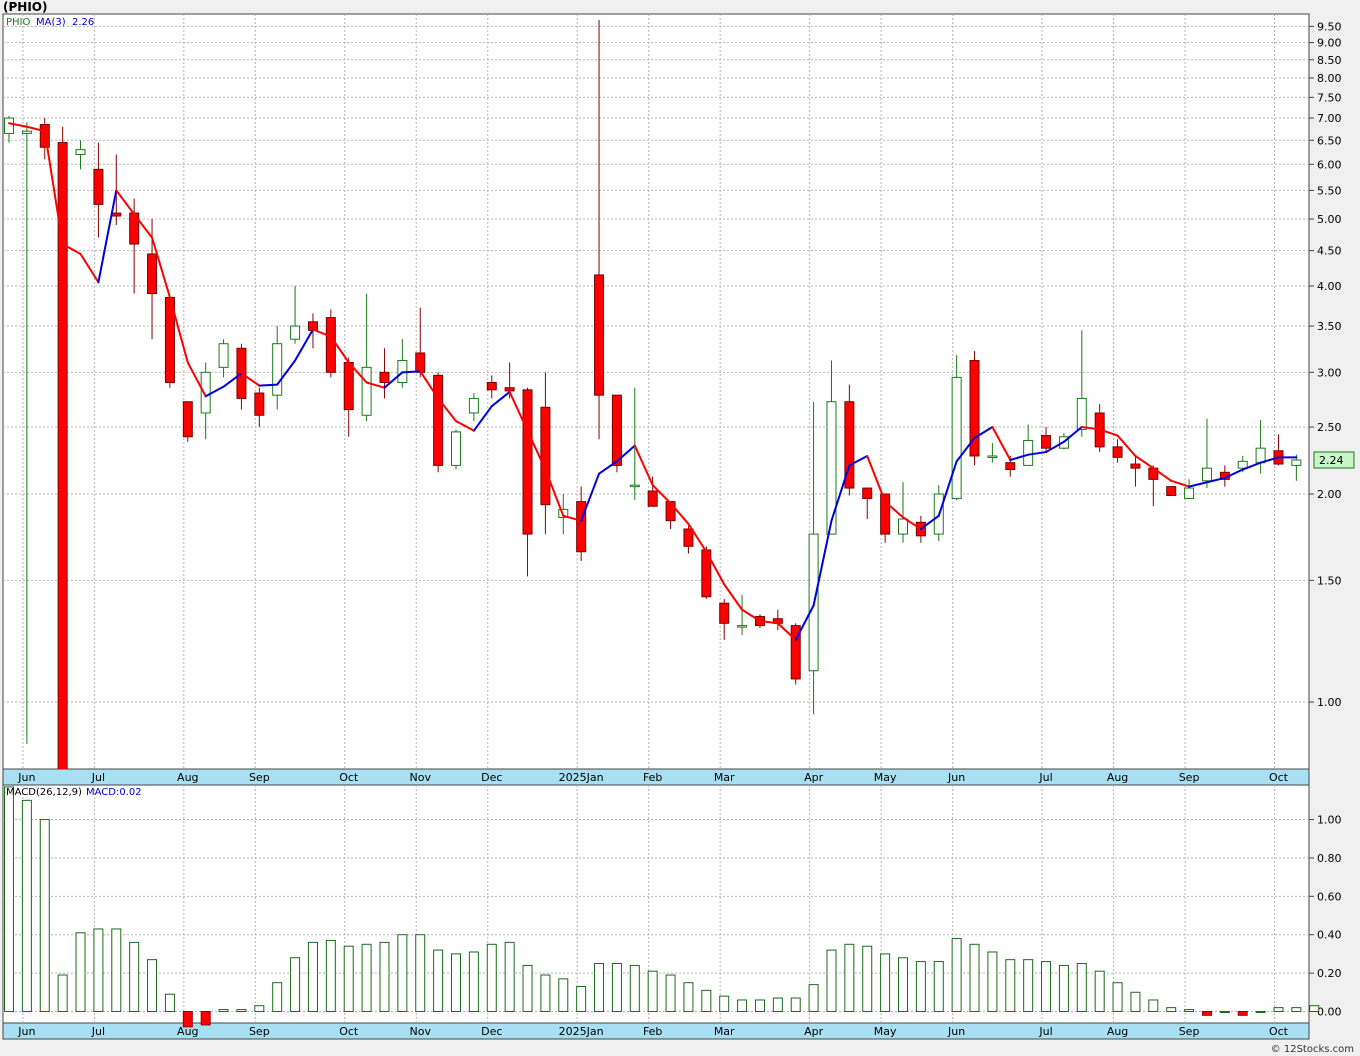  I want to click on legend-ma-value: 2.26, so click(83, 22).